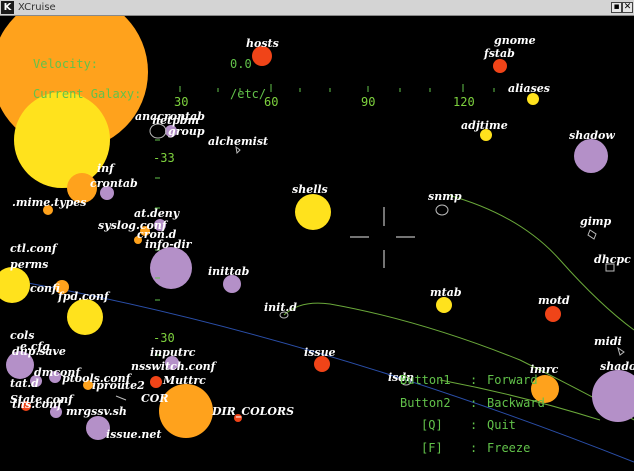 The width and height of the screenshot is (634, 471). Describe the element at coordinates (592, 234) in the screenshot. I see `ring-gimp` at that location.